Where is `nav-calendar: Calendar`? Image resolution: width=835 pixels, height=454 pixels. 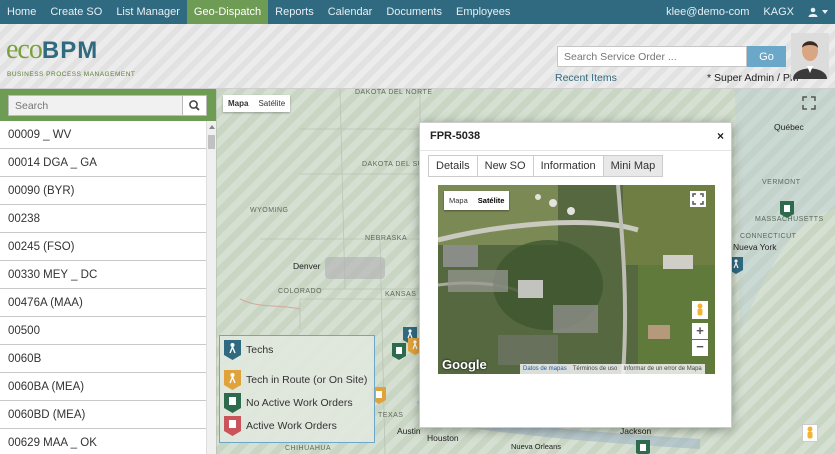
nav-calendar: Calendar is located at coordinates (350, 12).